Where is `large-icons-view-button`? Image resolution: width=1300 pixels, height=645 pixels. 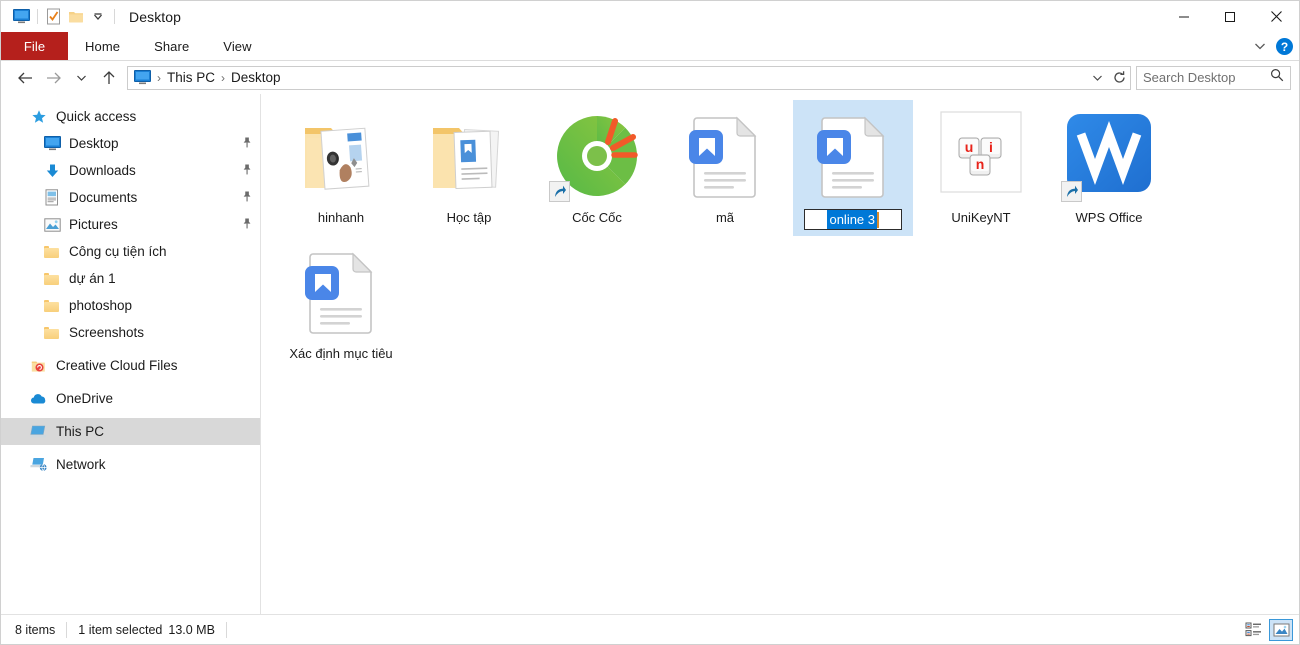 large-icons-view-button is located at coordinates (1281, 629).